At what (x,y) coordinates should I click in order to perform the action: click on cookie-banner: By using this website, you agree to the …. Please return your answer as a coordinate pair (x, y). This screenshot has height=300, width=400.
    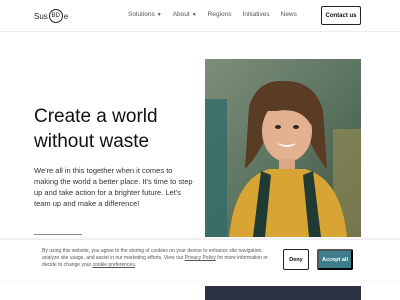
    Looking at the image, I should click on (200, 260).